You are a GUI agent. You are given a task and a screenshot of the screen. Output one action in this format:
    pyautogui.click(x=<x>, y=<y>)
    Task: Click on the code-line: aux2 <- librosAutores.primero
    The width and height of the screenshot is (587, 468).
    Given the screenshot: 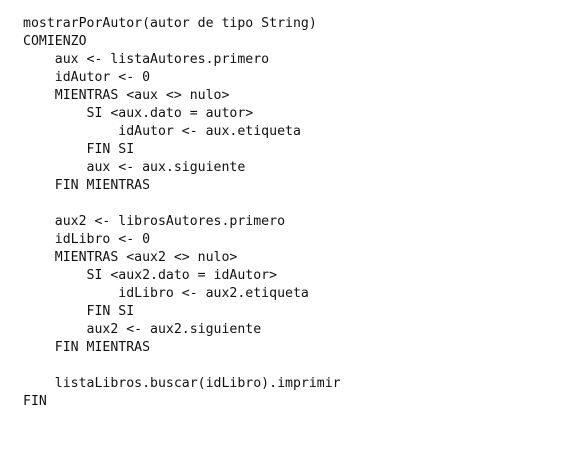 What is the action you would take?
    pyautogui.click(x=154, y=221)
    